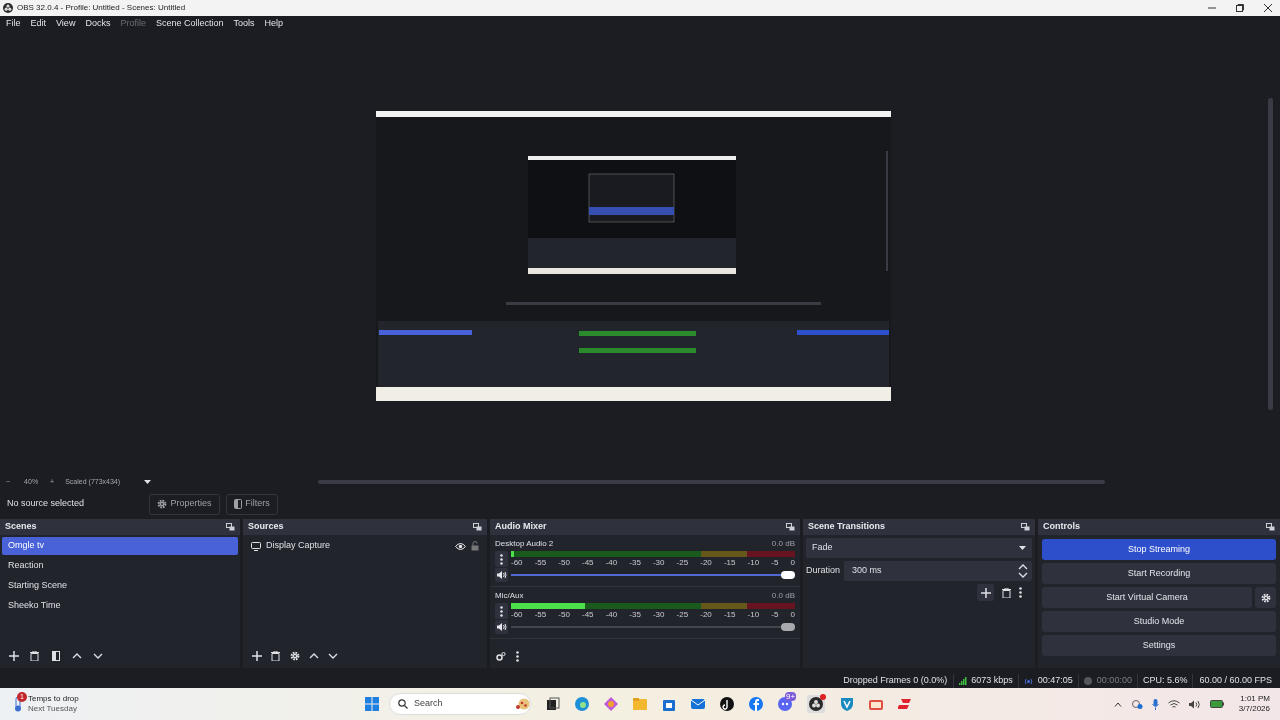 The height and width of the screenshot is (720, 1280). I want to click on scene-item: Omgle tv, so click(120, 546).